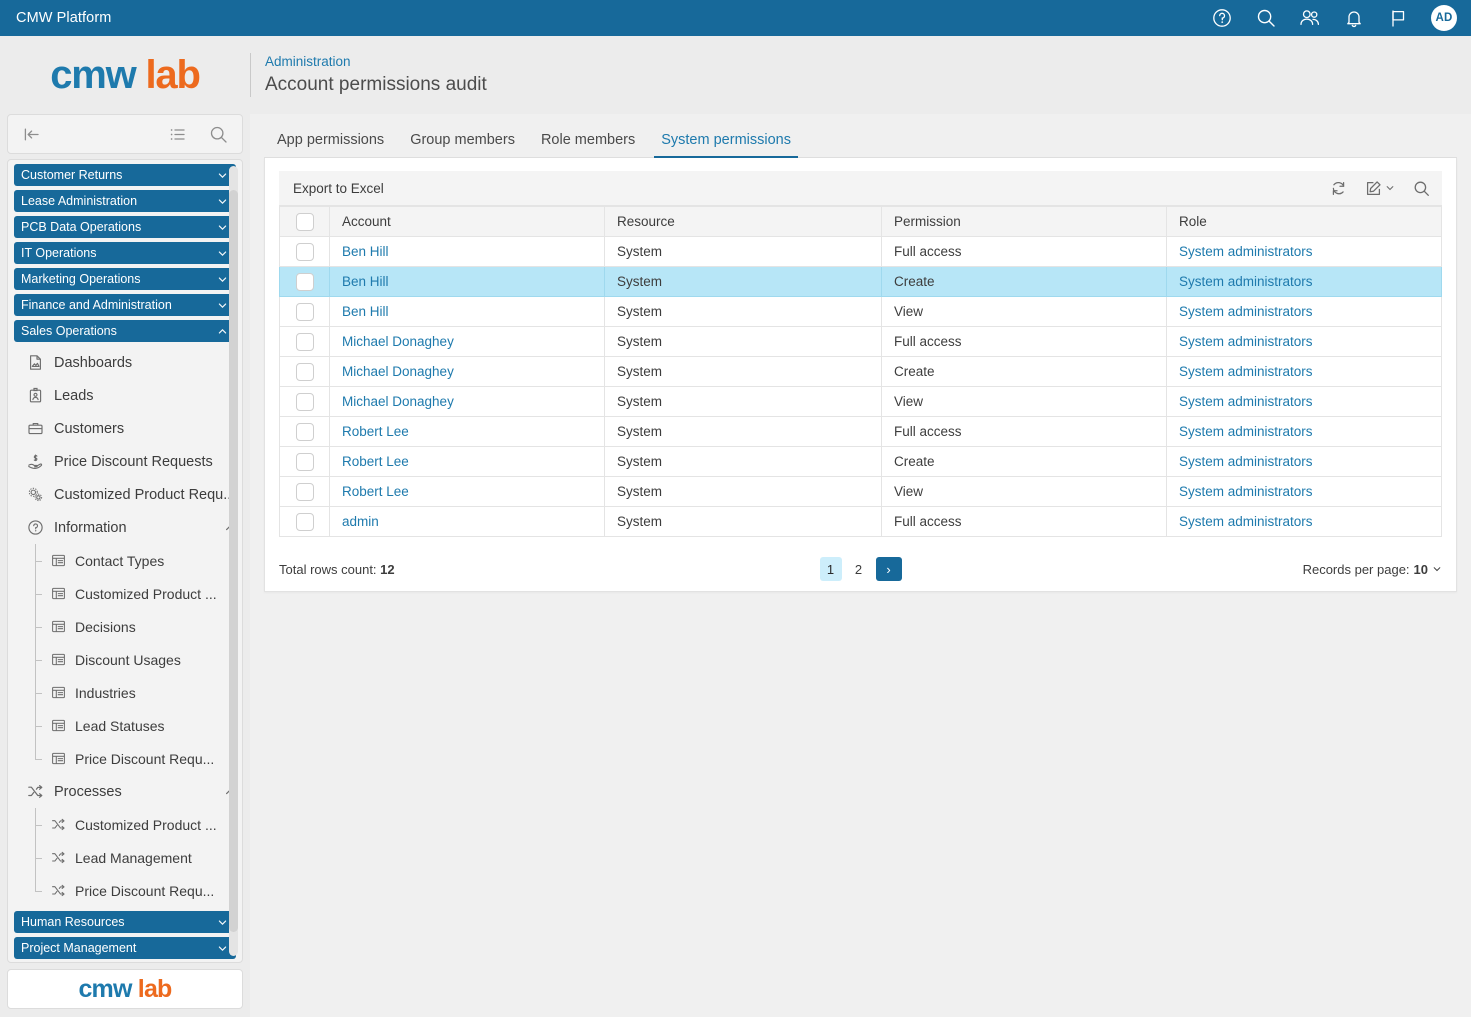 The height and width of the screenshot is (1017, 1471). What do you see at coordinates (125, 305) in the screenshot?
I see `sidebar-section-finance-and-administration: Finance and Administration` at bounding box center [125, 305].